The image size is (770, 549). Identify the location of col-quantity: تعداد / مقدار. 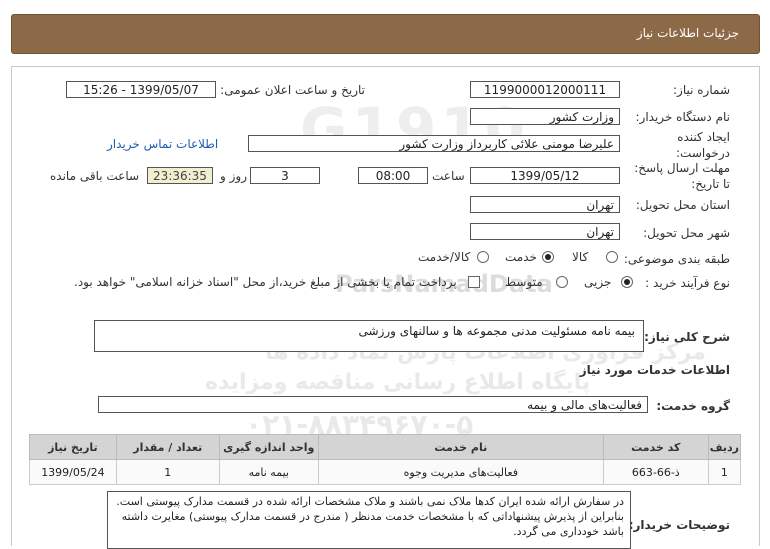
(167, 447).